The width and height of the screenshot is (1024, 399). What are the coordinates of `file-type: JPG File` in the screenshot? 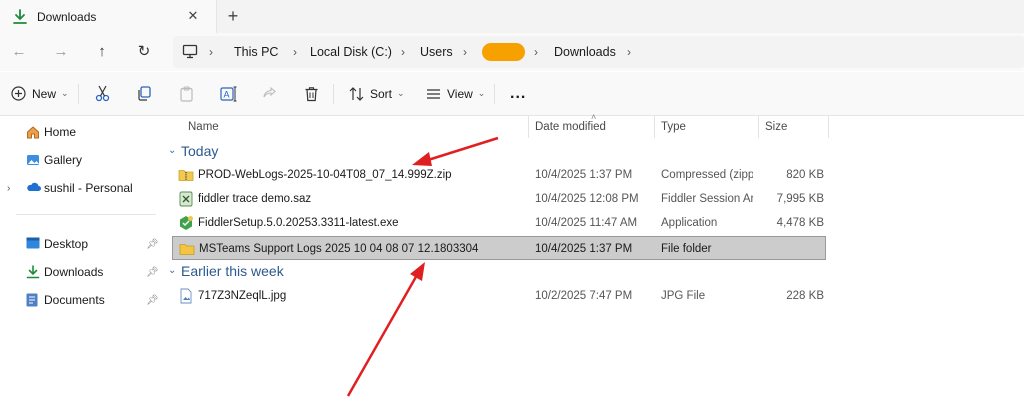 It's located at (683, 296).